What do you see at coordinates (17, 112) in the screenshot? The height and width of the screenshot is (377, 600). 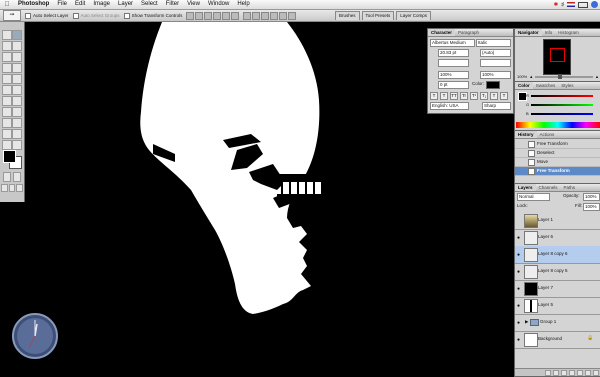 I see `type-tool-icon` at bounding box center [17, 112].